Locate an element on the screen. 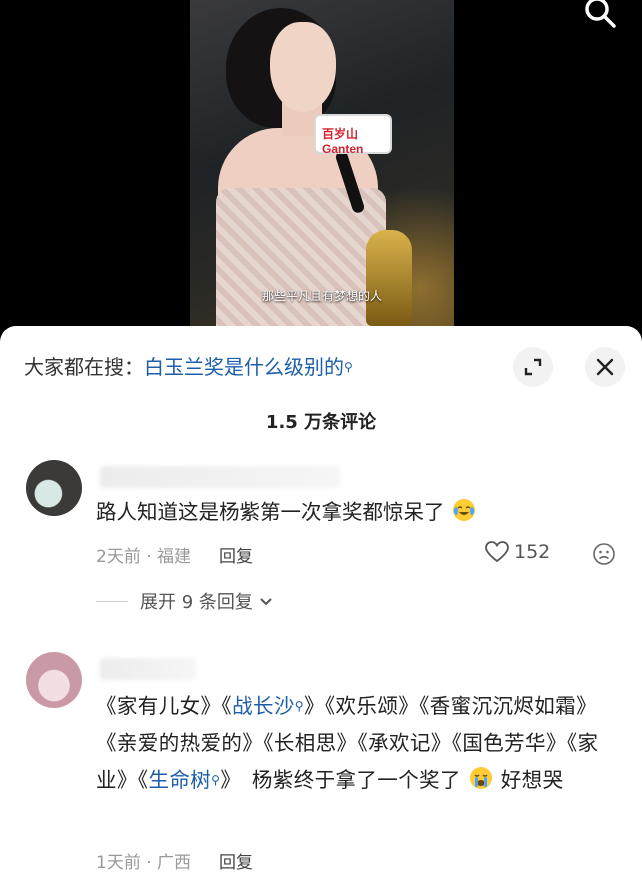 Image resolution: width=642 pixels, height=893 pixels. comment-location: 广西 is located at coordinates (174, 863).